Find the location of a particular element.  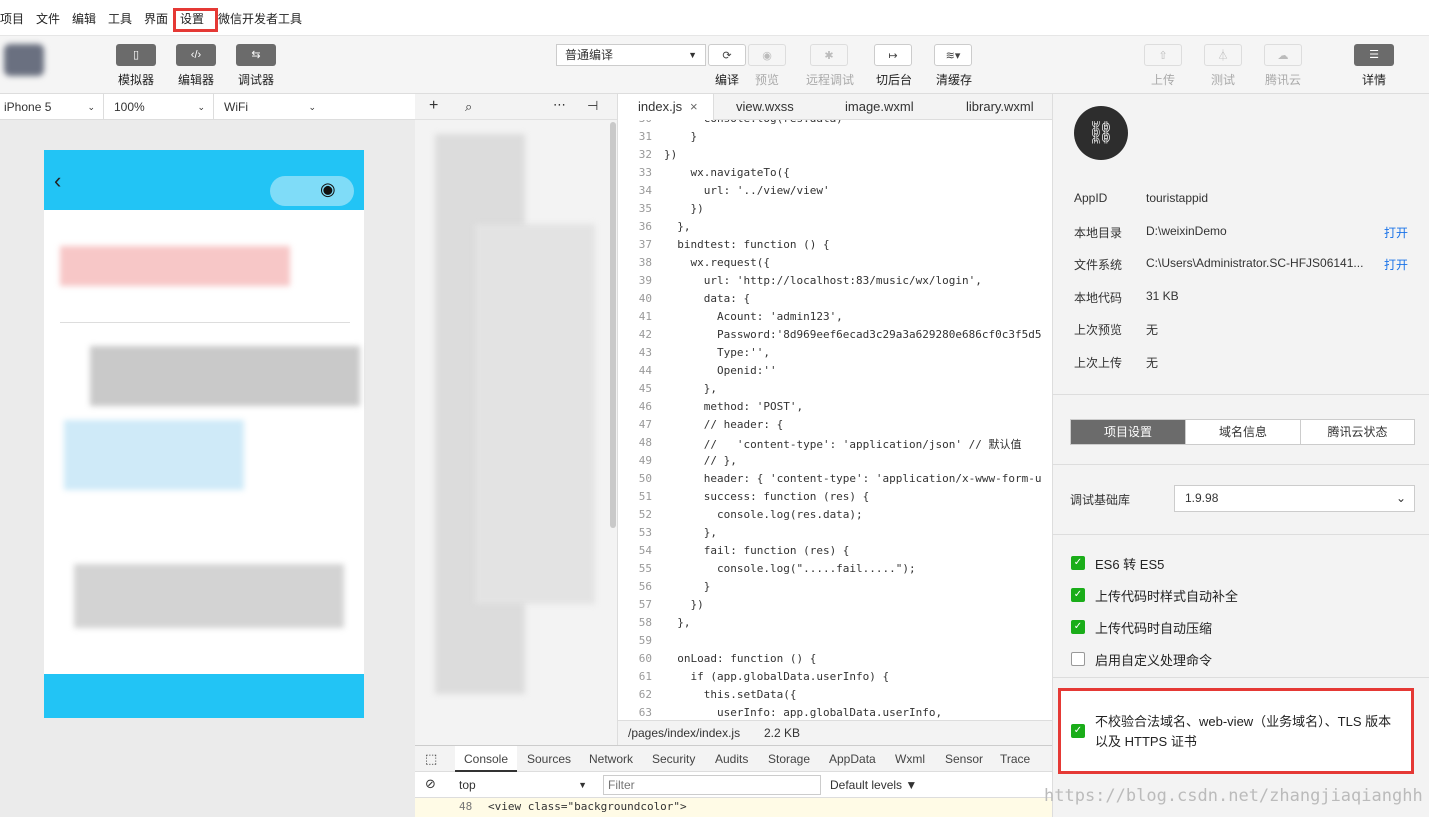

code-line: wx.request({ is located at coordinates (717, 262).